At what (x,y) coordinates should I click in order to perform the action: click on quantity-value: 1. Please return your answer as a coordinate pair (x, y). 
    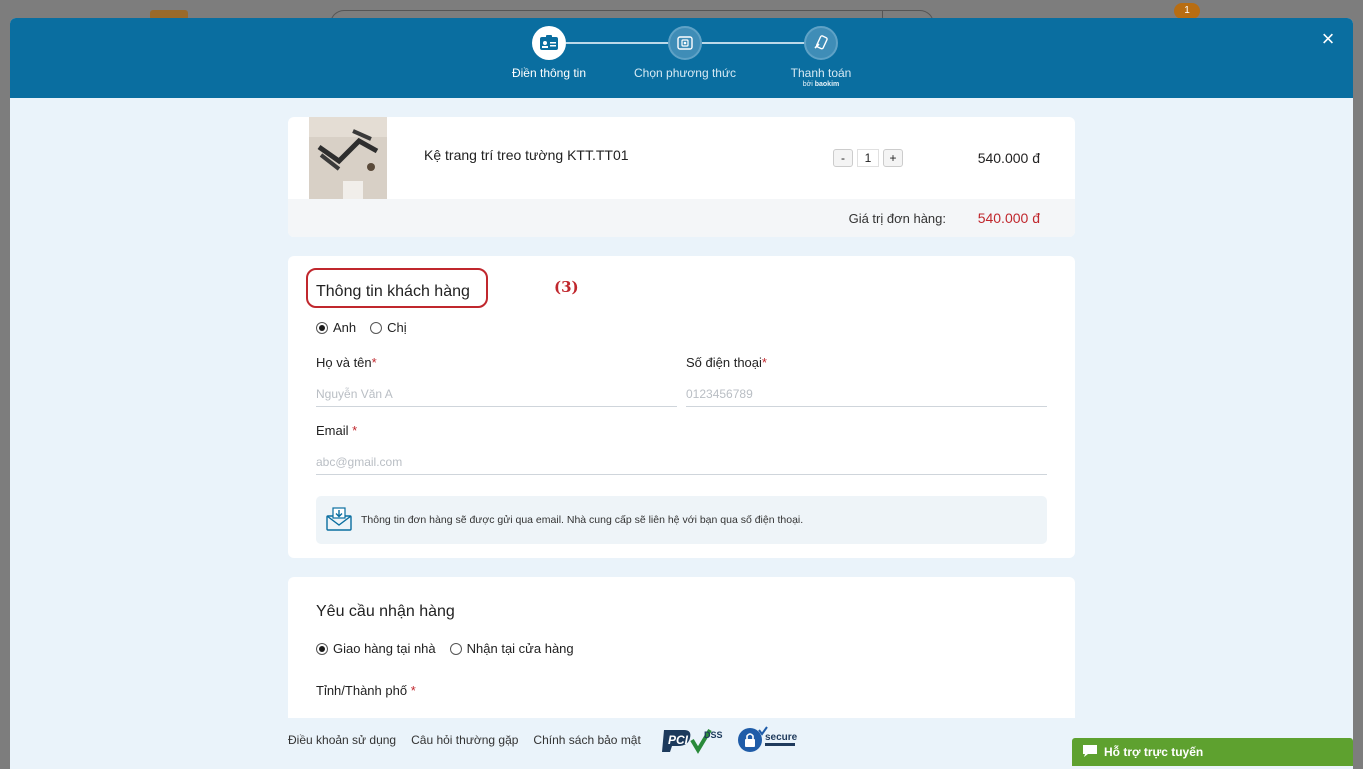
    Looking at the image, I should click on (868, 158).